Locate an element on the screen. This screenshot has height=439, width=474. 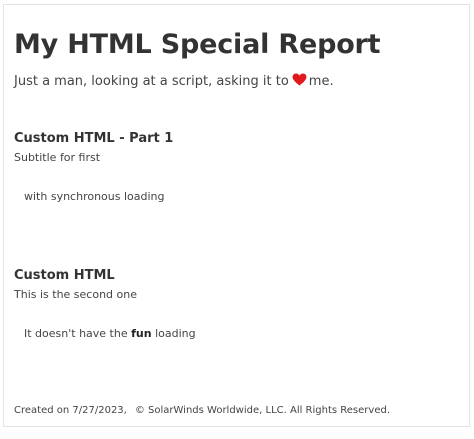
report-title: My HTML Special Report is located at coordinates (197, 44).